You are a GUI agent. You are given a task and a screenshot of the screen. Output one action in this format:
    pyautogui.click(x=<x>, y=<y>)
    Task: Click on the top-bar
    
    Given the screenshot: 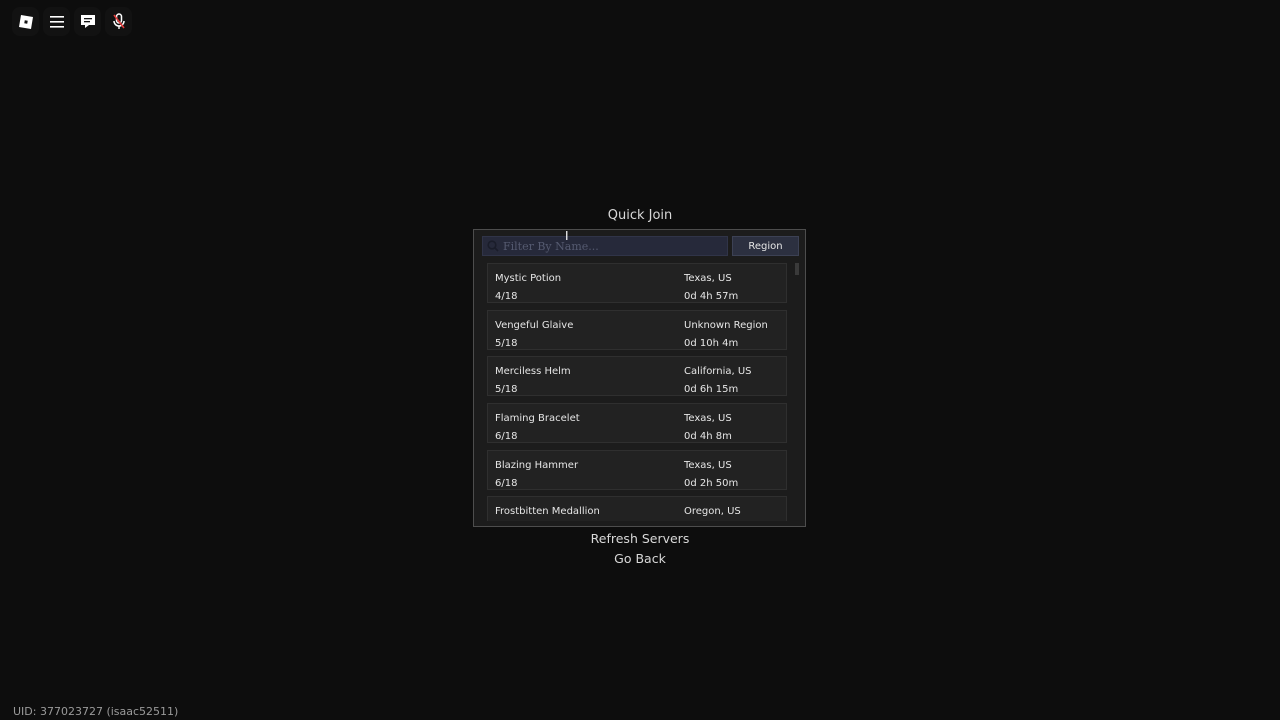 What is the action you would take?
    pyautogui.click(x=72, y=21)
    